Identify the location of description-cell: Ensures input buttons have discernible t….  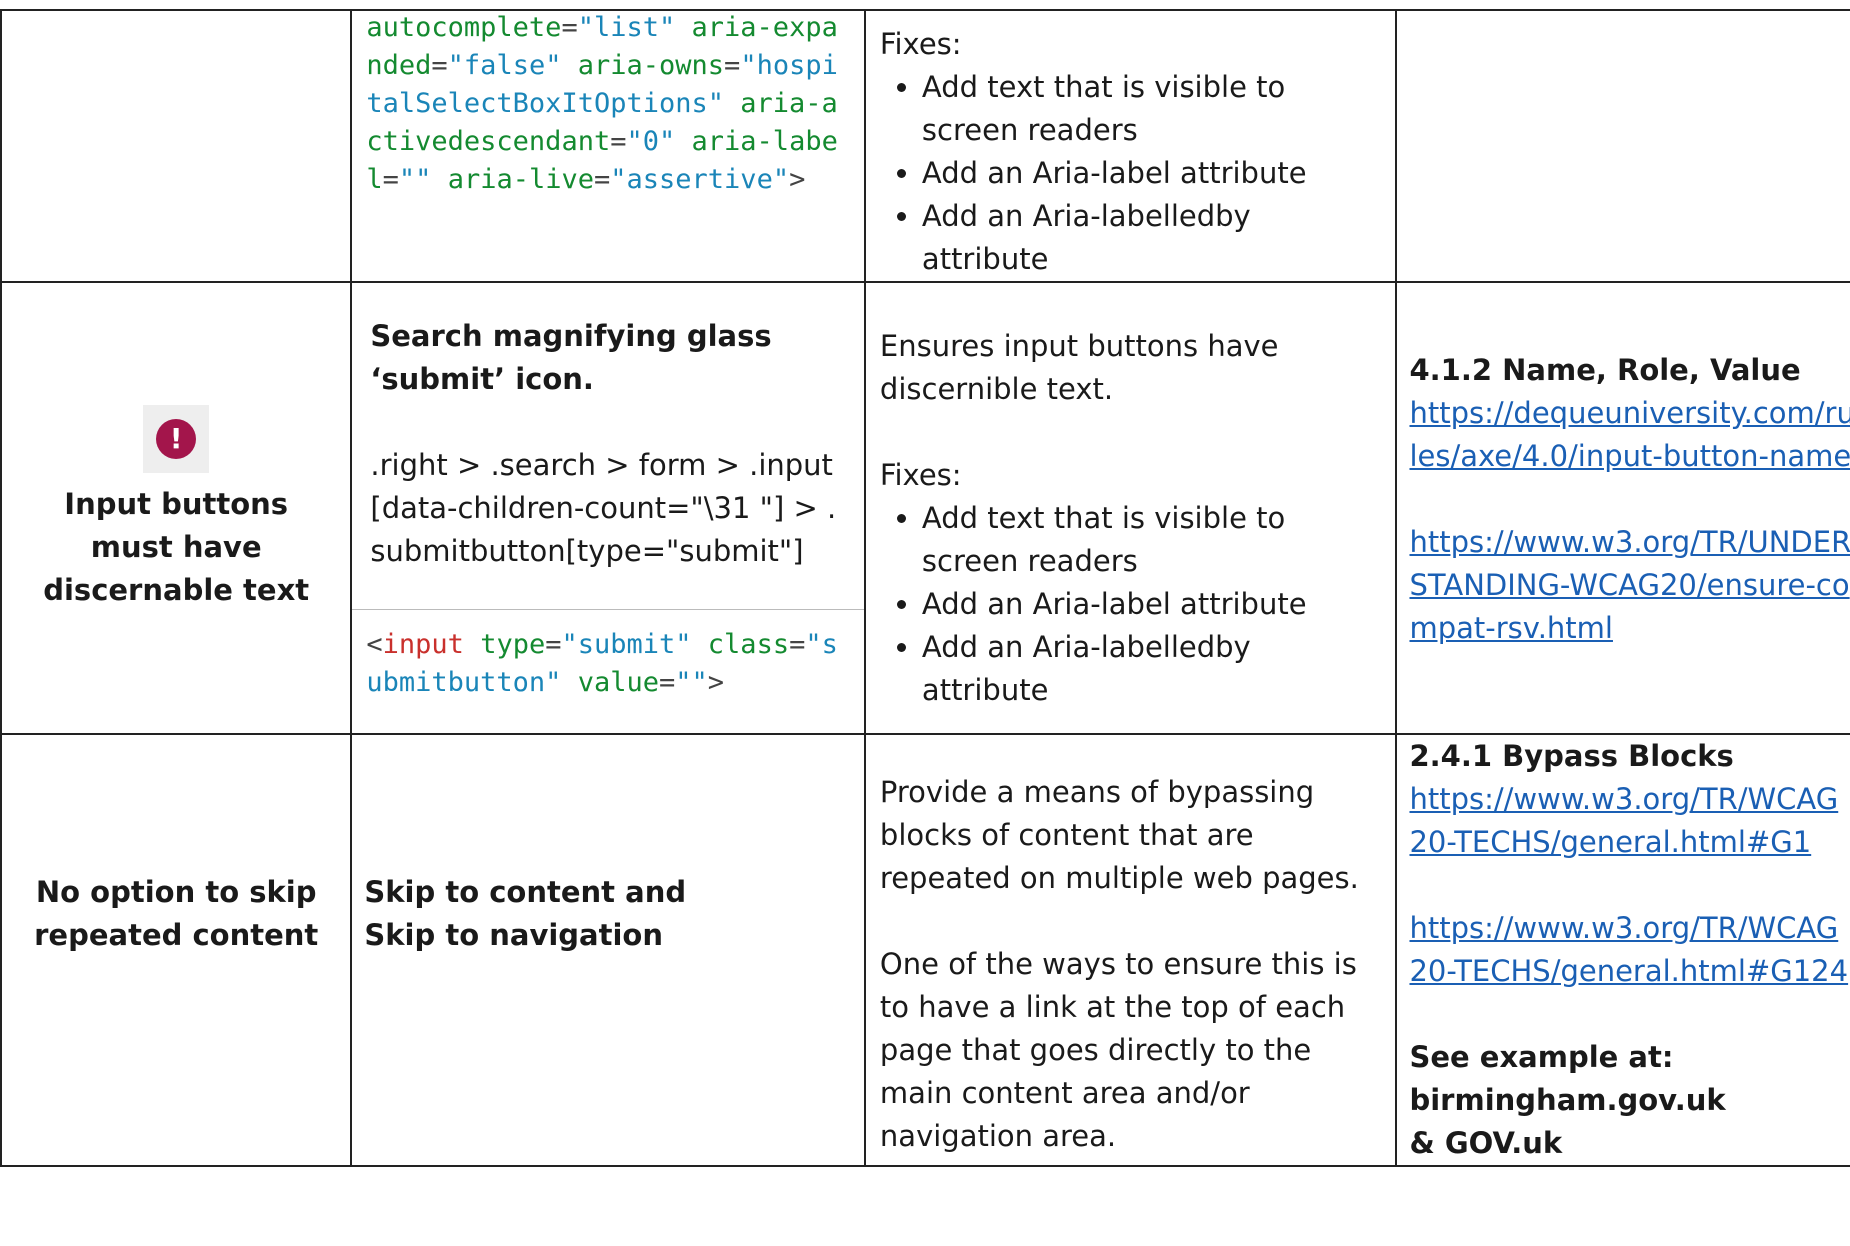
(1130, 508).